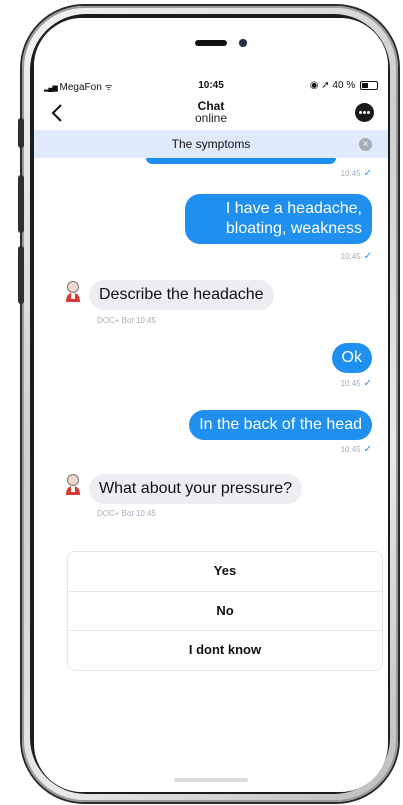 This screenshot has width=403, height=805. What do you see at coordinates (365, 144) in the screenshot?
I see `close-icon: ×` at bounding box center [365, 144].